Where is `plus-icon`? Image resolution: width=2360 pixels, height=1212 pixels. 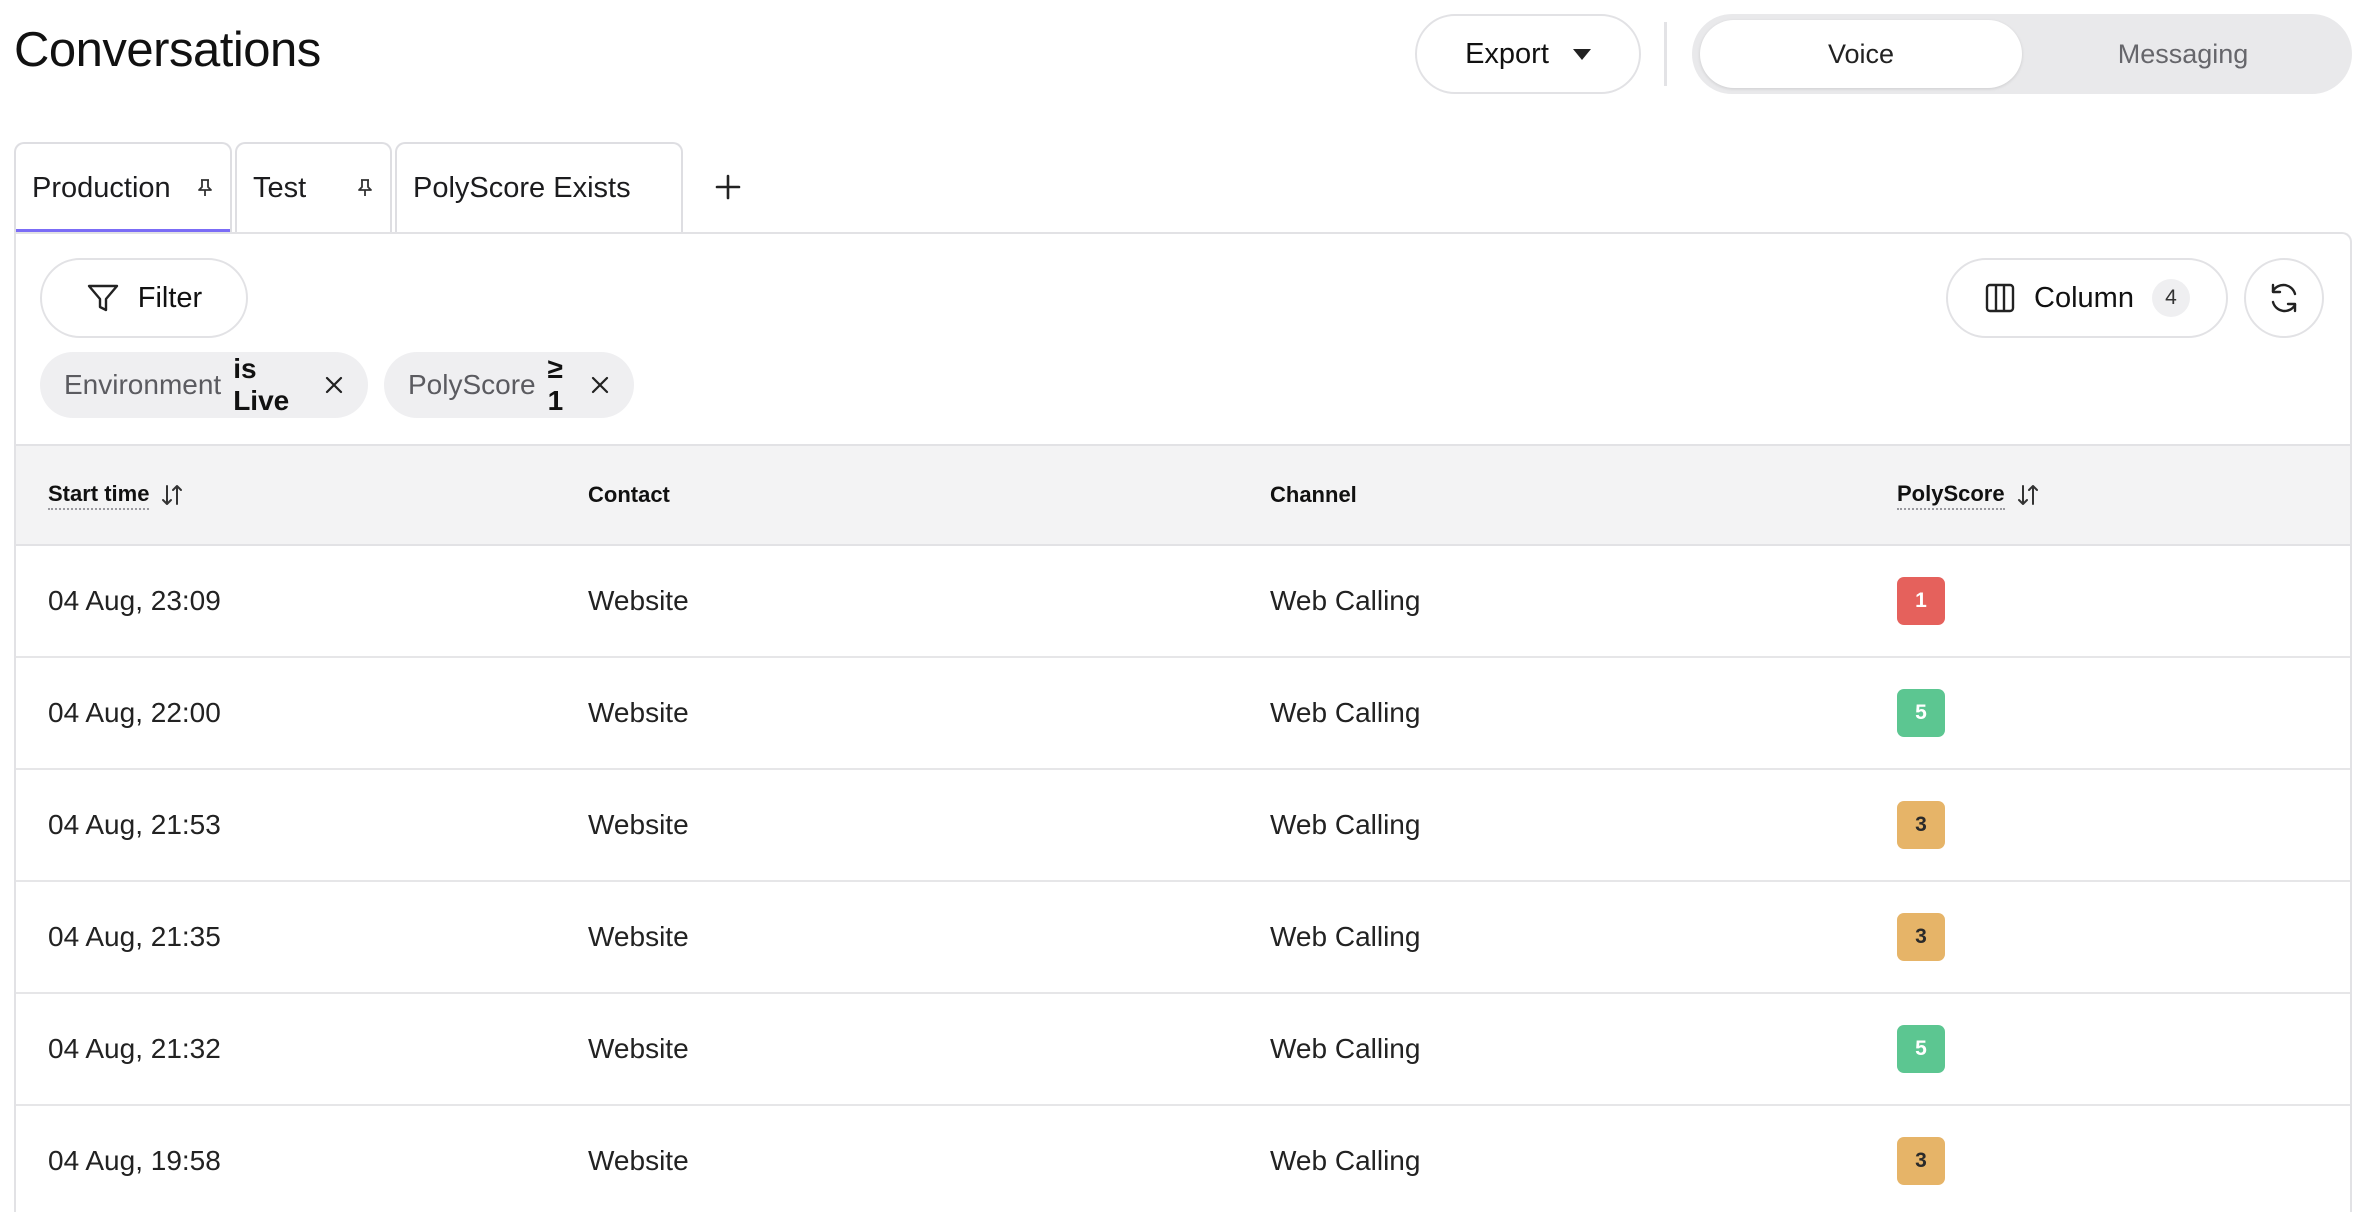 plus-icon is located at coordinates (728, 187).